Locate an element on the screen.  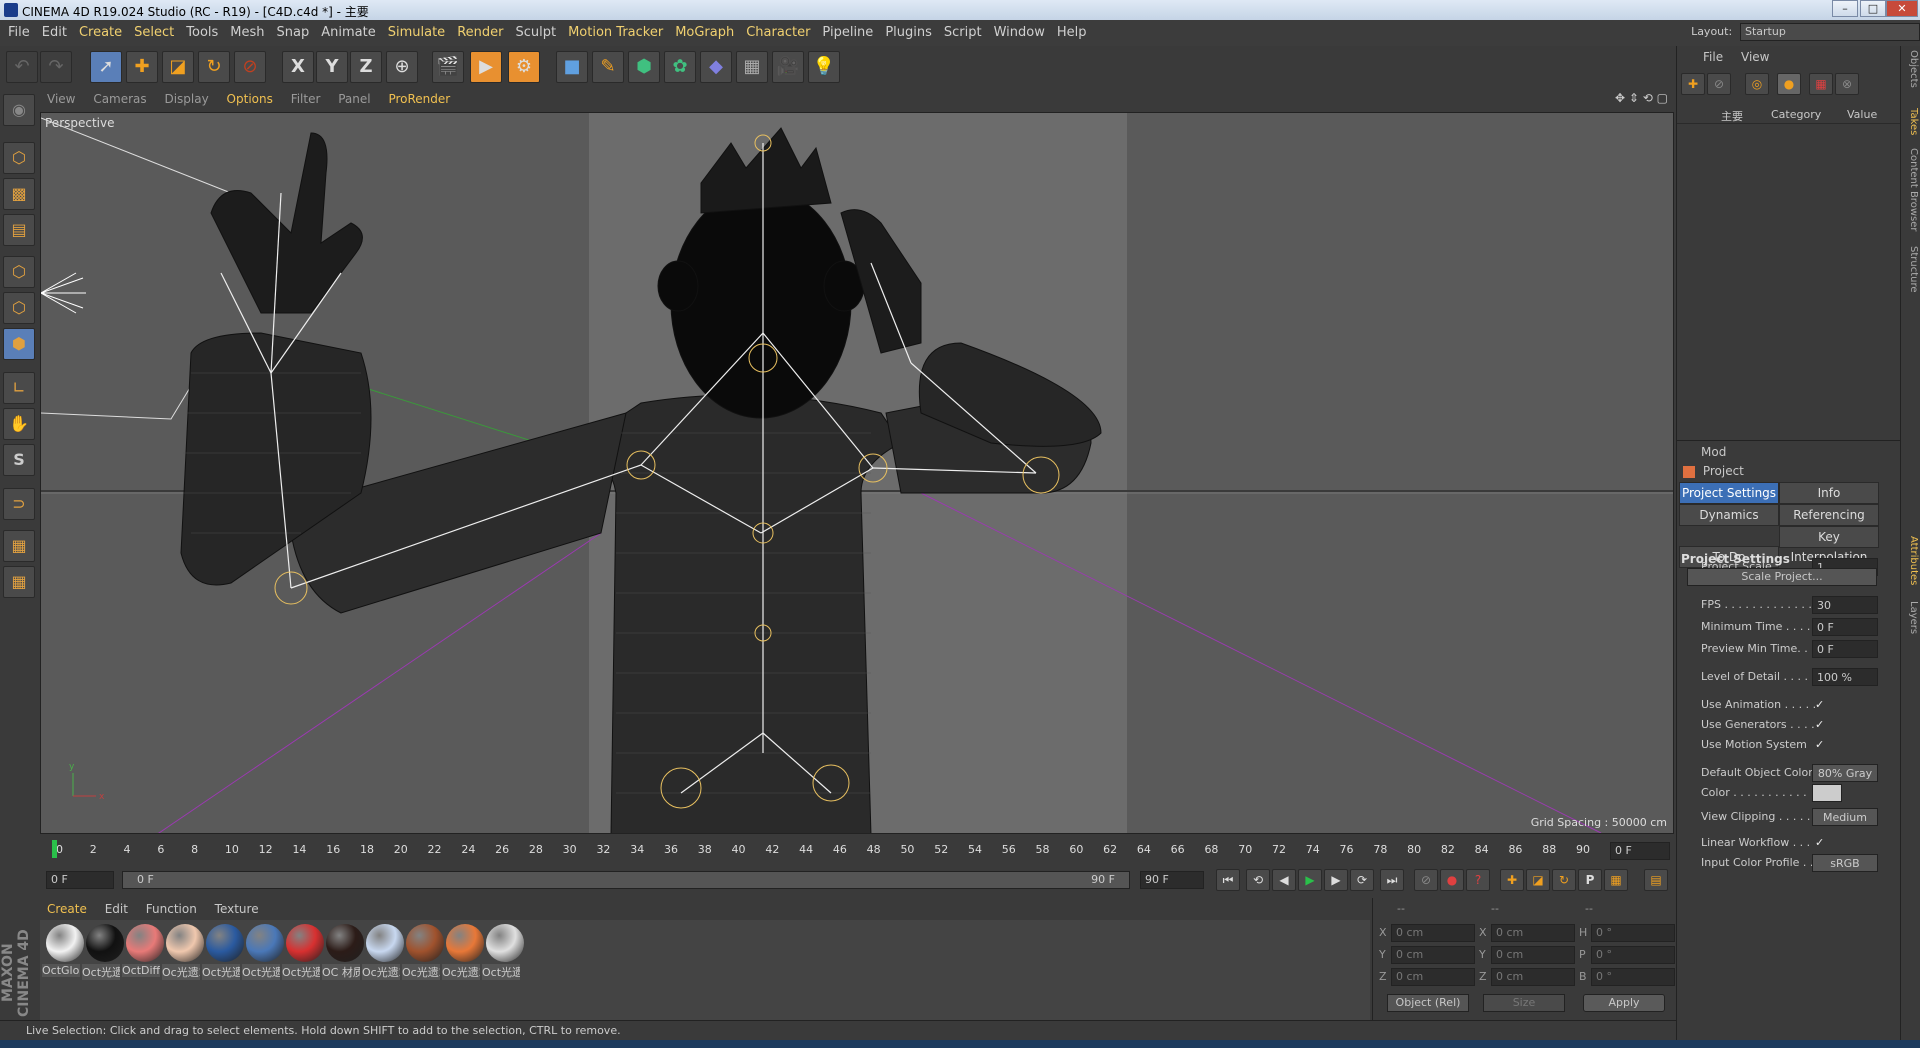
autokey-icon: ? is located at coordinates (1478, 880).